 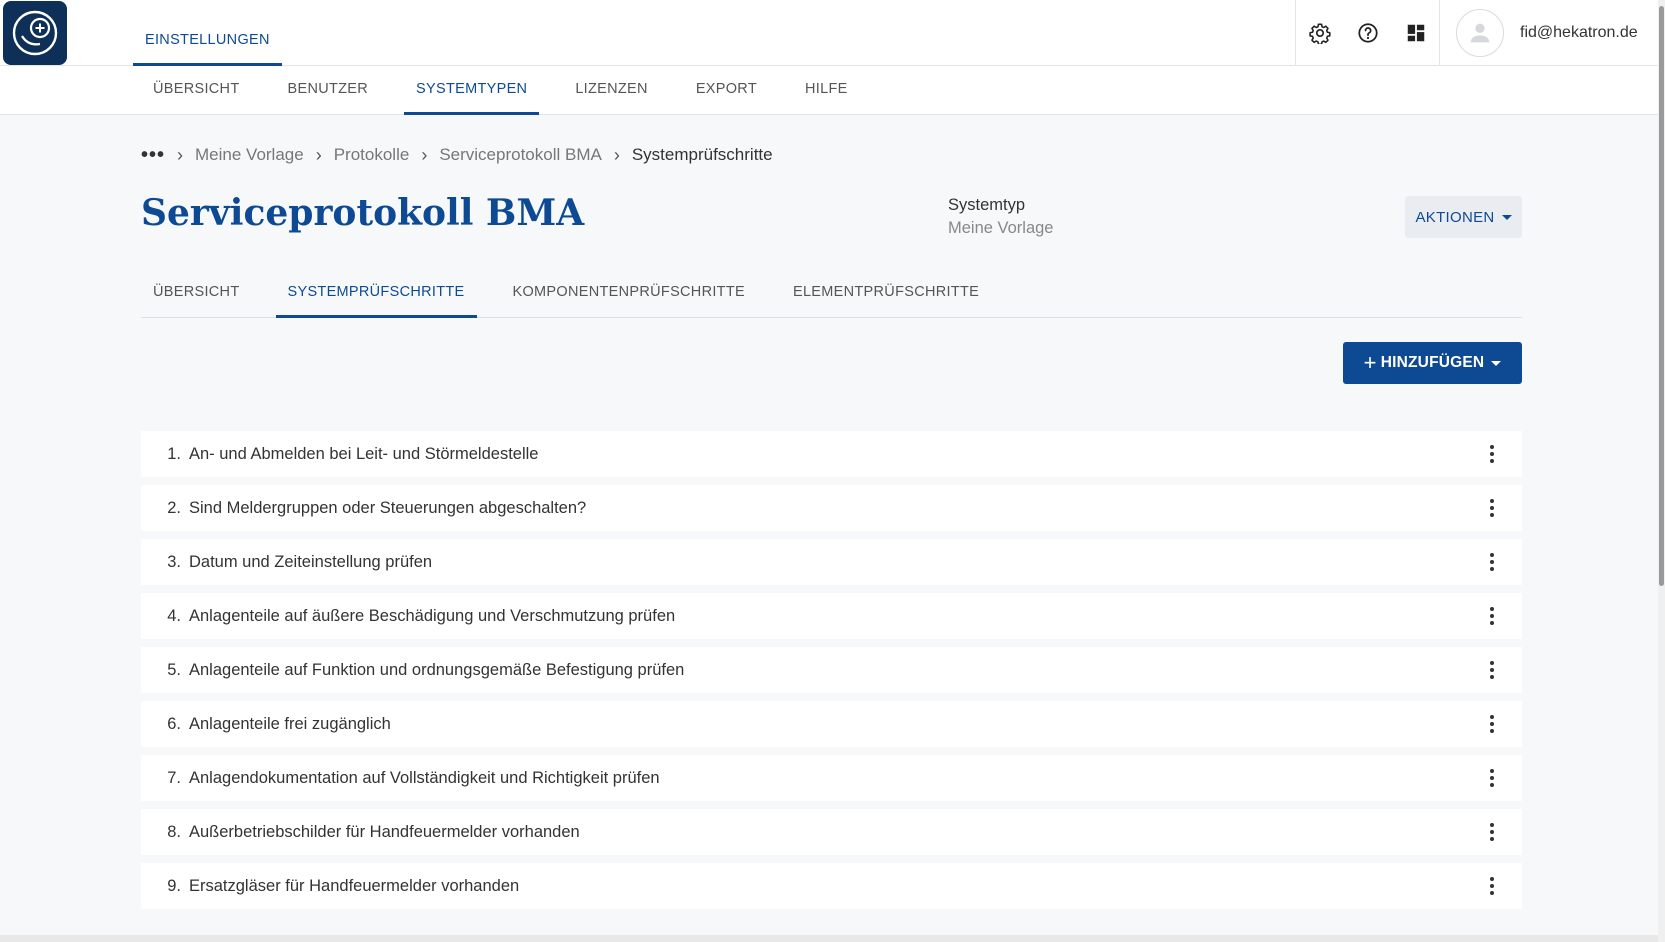 What do you see at coordinates (629, 293) in the screenshot?
I see `tab-komponentenpruefschritte: KOMPONENTENPRÜFSCHRITTE` at bounding box center [629, 293].